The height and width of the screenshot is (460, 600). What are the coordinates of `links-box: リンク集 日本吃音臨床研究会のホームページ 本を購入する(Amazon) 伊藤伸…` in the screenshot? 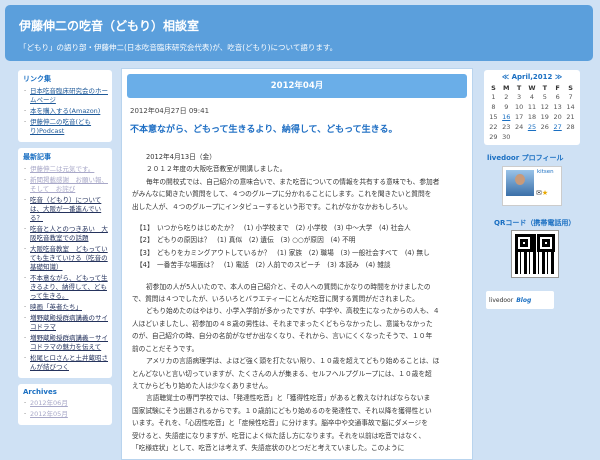 It's located at (65, 106).